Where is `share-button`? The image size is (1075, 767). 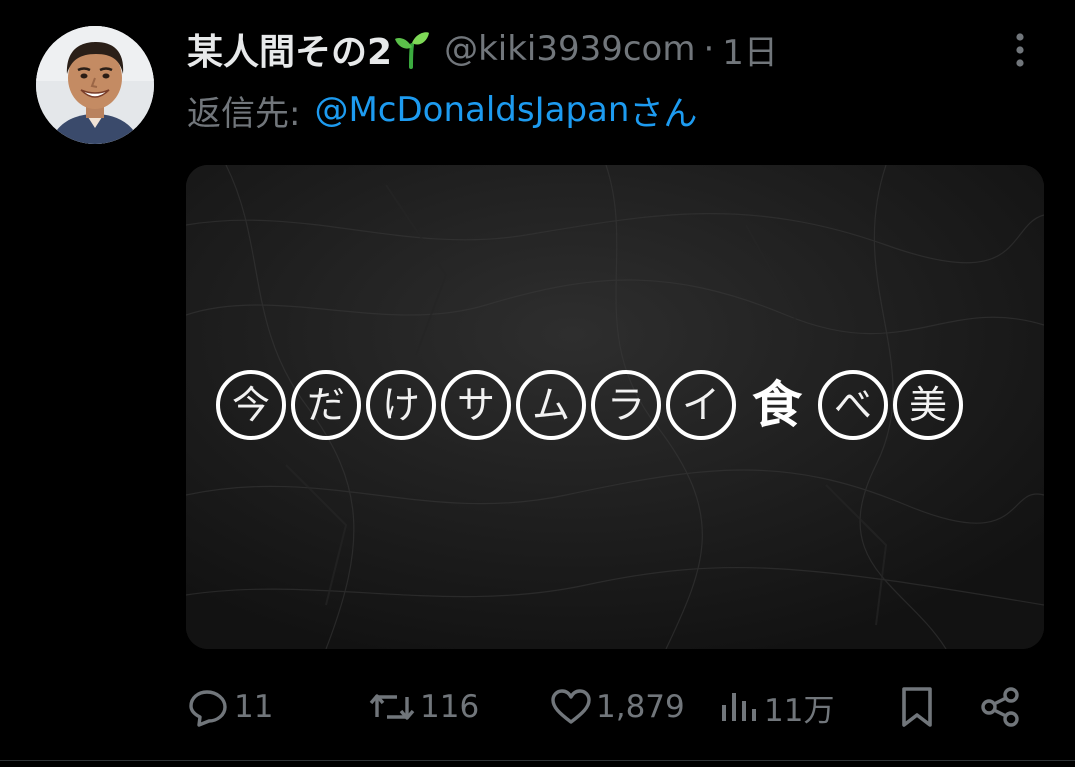
share-button is located at coordinates (1002, 707).